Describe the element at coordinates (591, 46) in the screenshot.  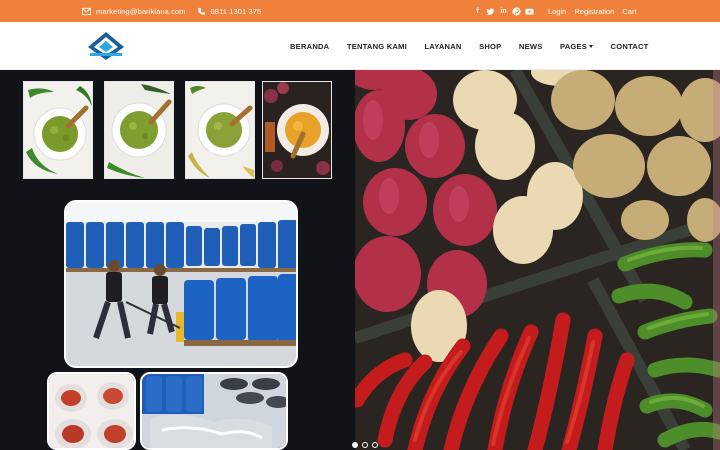
I see `chevron-down-icon` at that location.